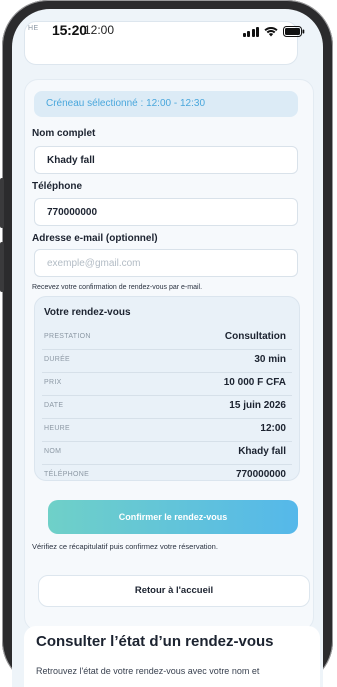  I want to click on status-bar: 15:20, so click(167, 33).